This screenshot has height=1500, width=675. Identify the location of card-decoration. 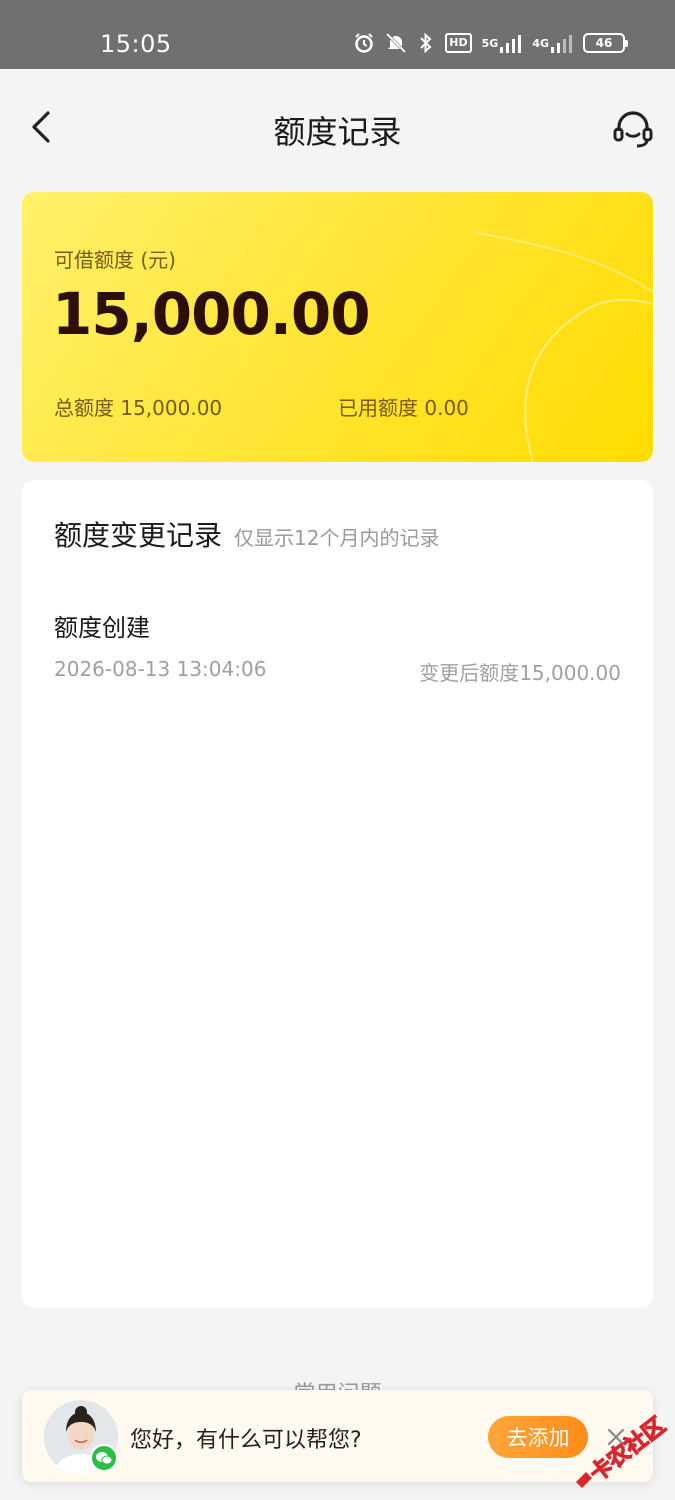
(563, 346).